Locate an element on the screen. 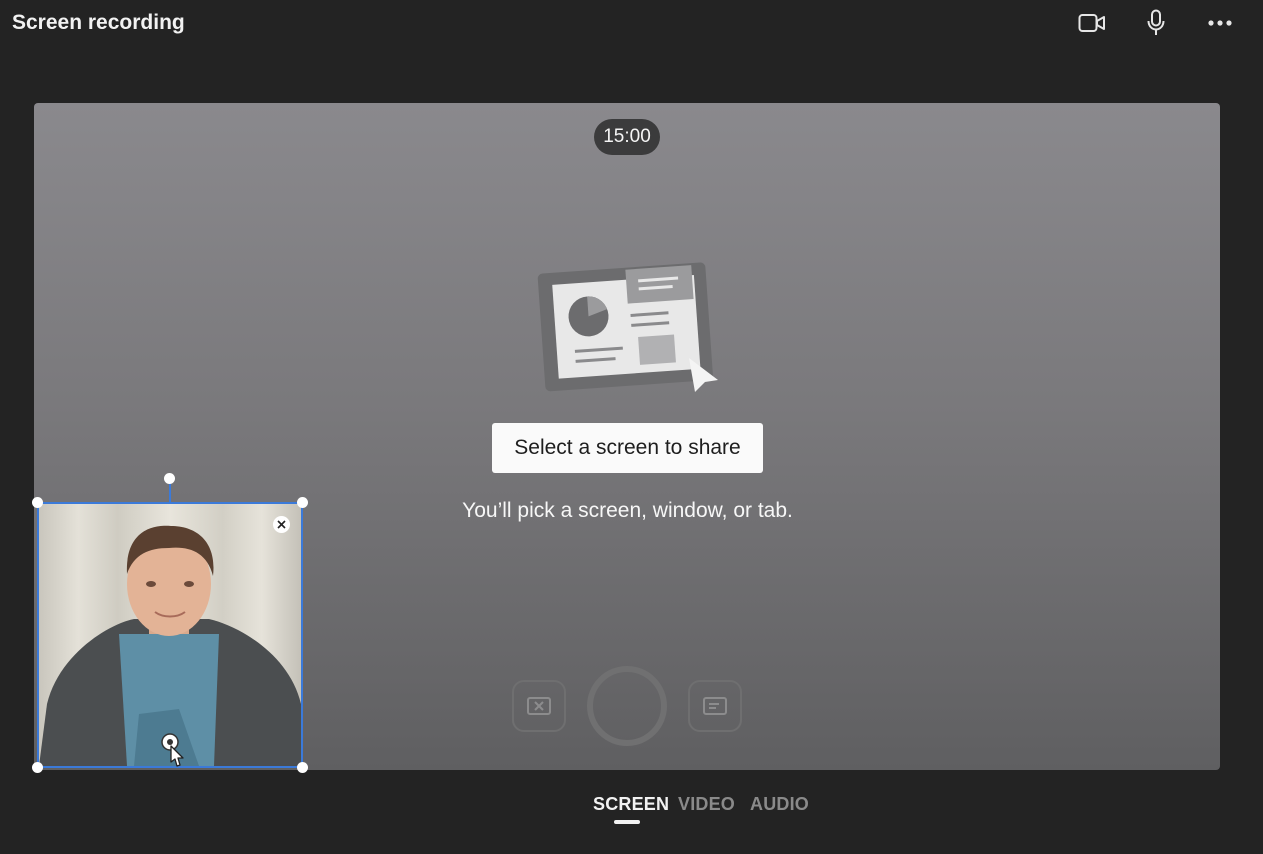 The width and height of the screenshot is (1263, 854). camera-feed-image is located at coordinates (170, 635).